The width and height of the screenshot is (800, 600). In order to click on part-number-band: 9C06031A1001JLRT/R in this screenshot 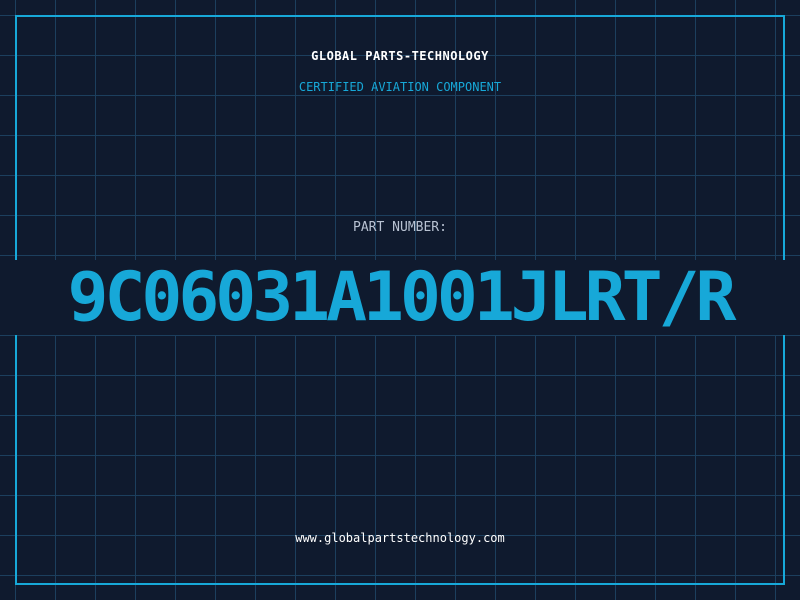, I will do `click(400, 297)`.